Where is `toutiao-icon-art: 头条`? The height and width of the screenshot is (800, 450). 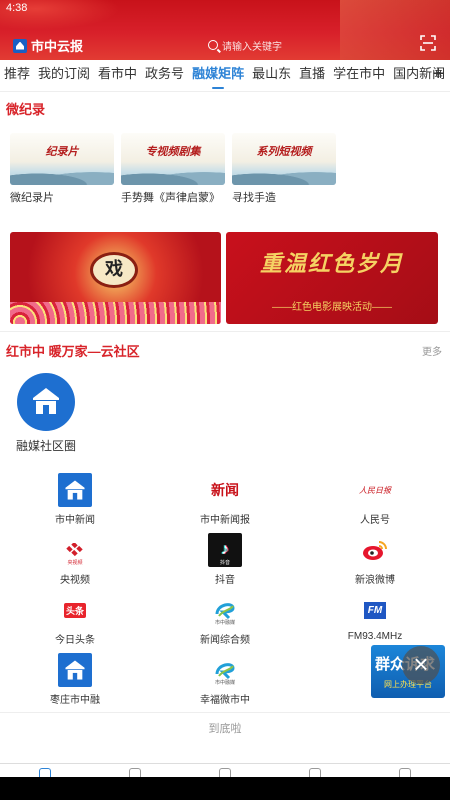 toutiao-icon-art: 头条 is located at coordinates (74, 610).